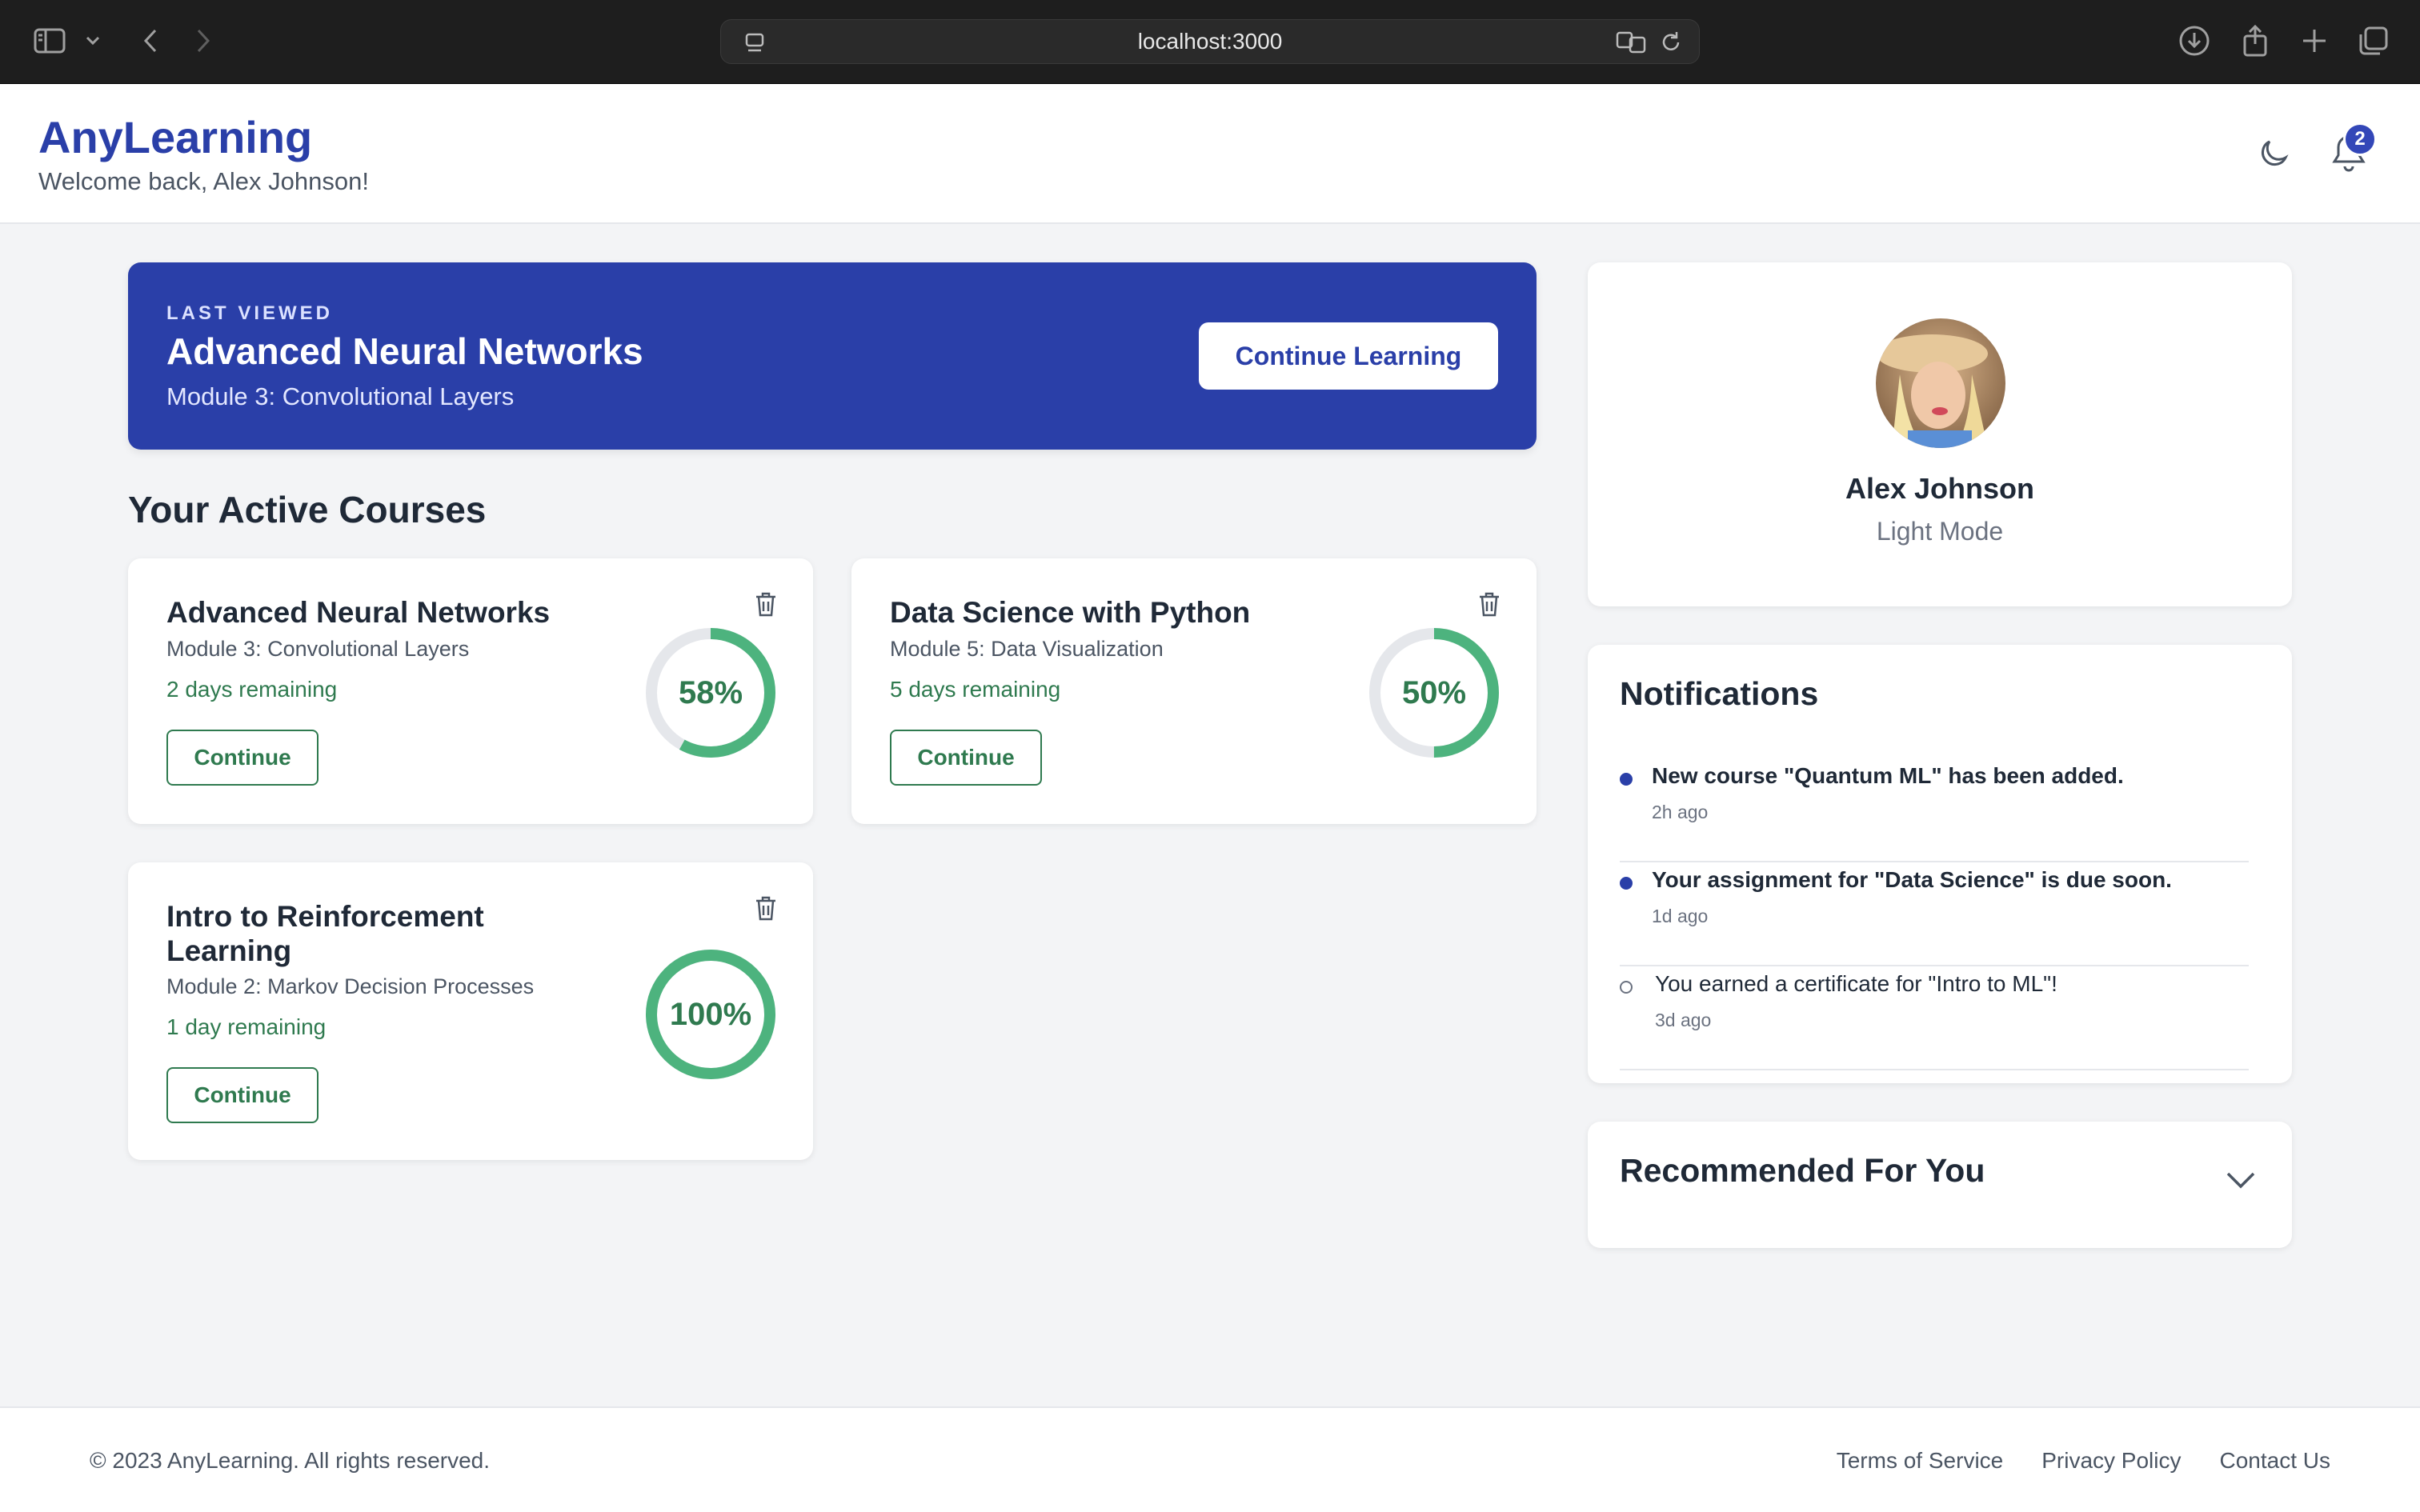  I want to click on moon-icon, so click(2274, 154).